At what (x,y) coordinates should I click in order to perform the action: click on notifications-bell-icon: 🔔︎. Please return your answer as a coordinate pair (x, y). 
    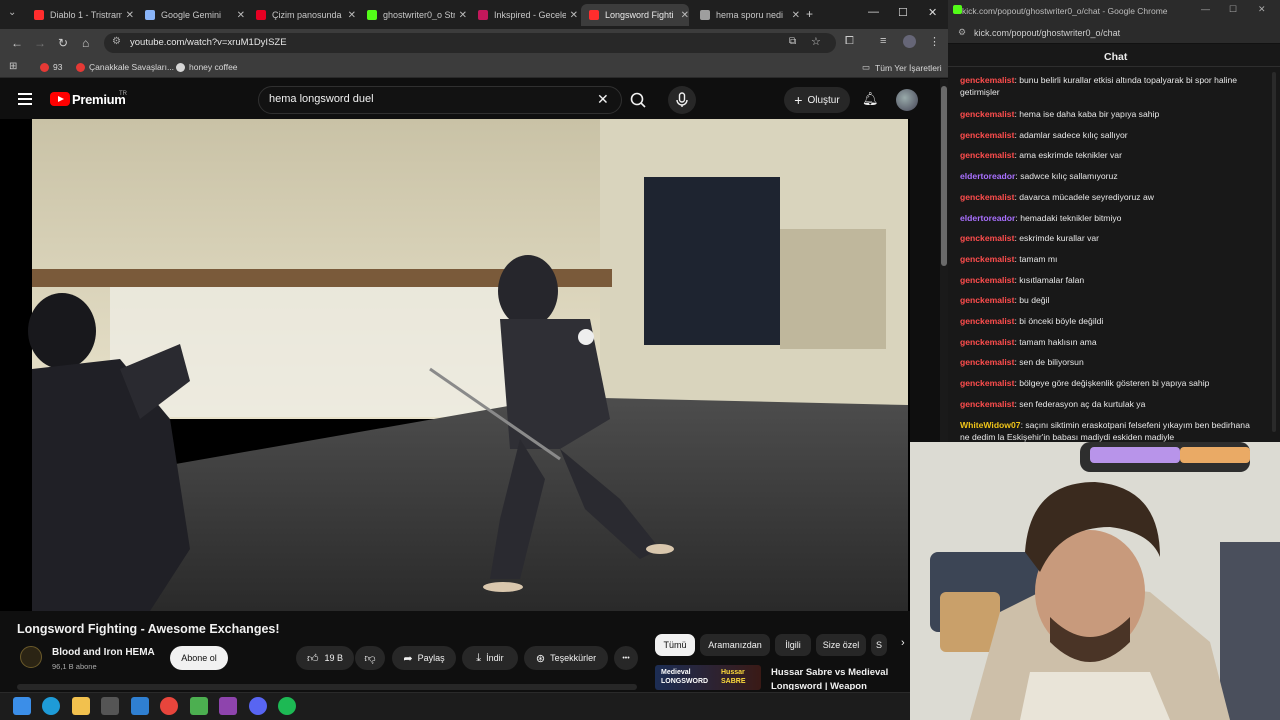
    Looking at the image, I should click on (870, 99).